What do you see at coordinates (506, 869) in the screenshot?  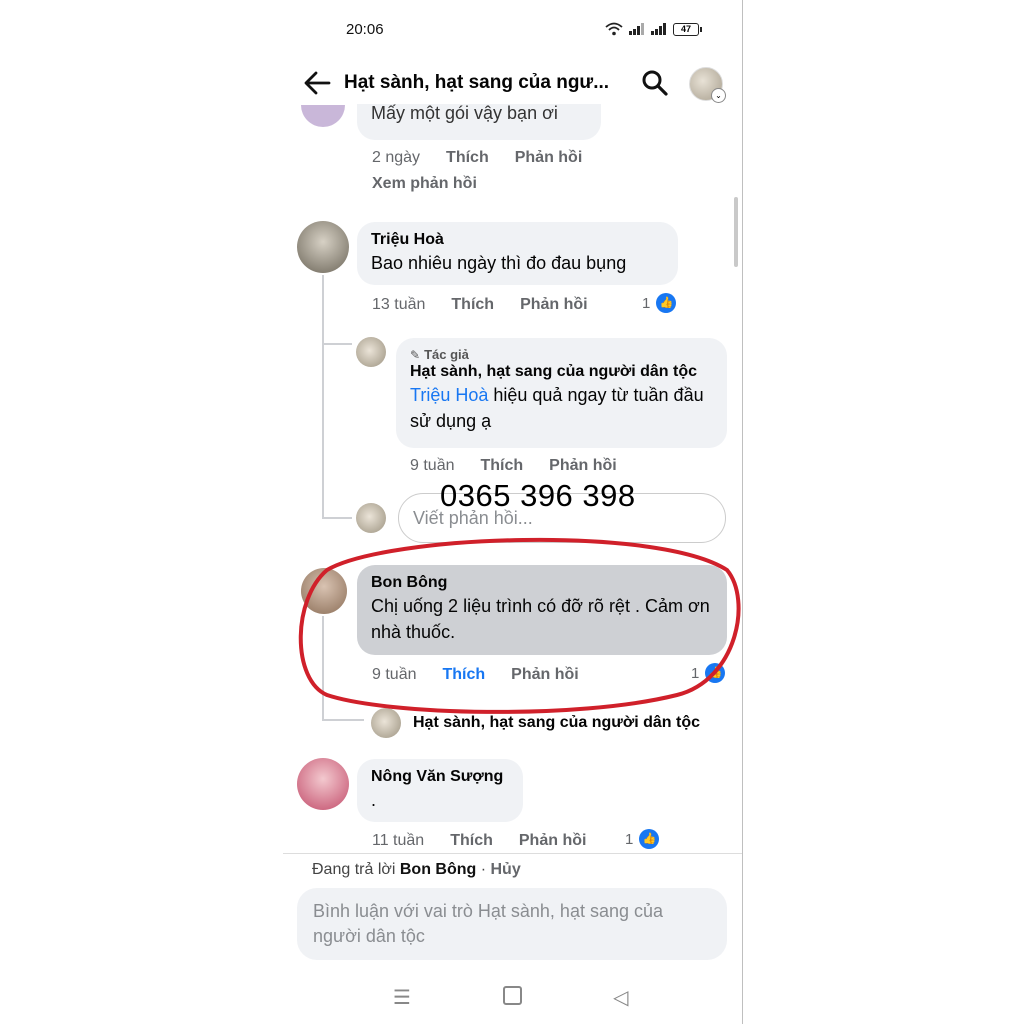 I see `cancel-reply-button: Hủy` at bounding box center [506, 869].